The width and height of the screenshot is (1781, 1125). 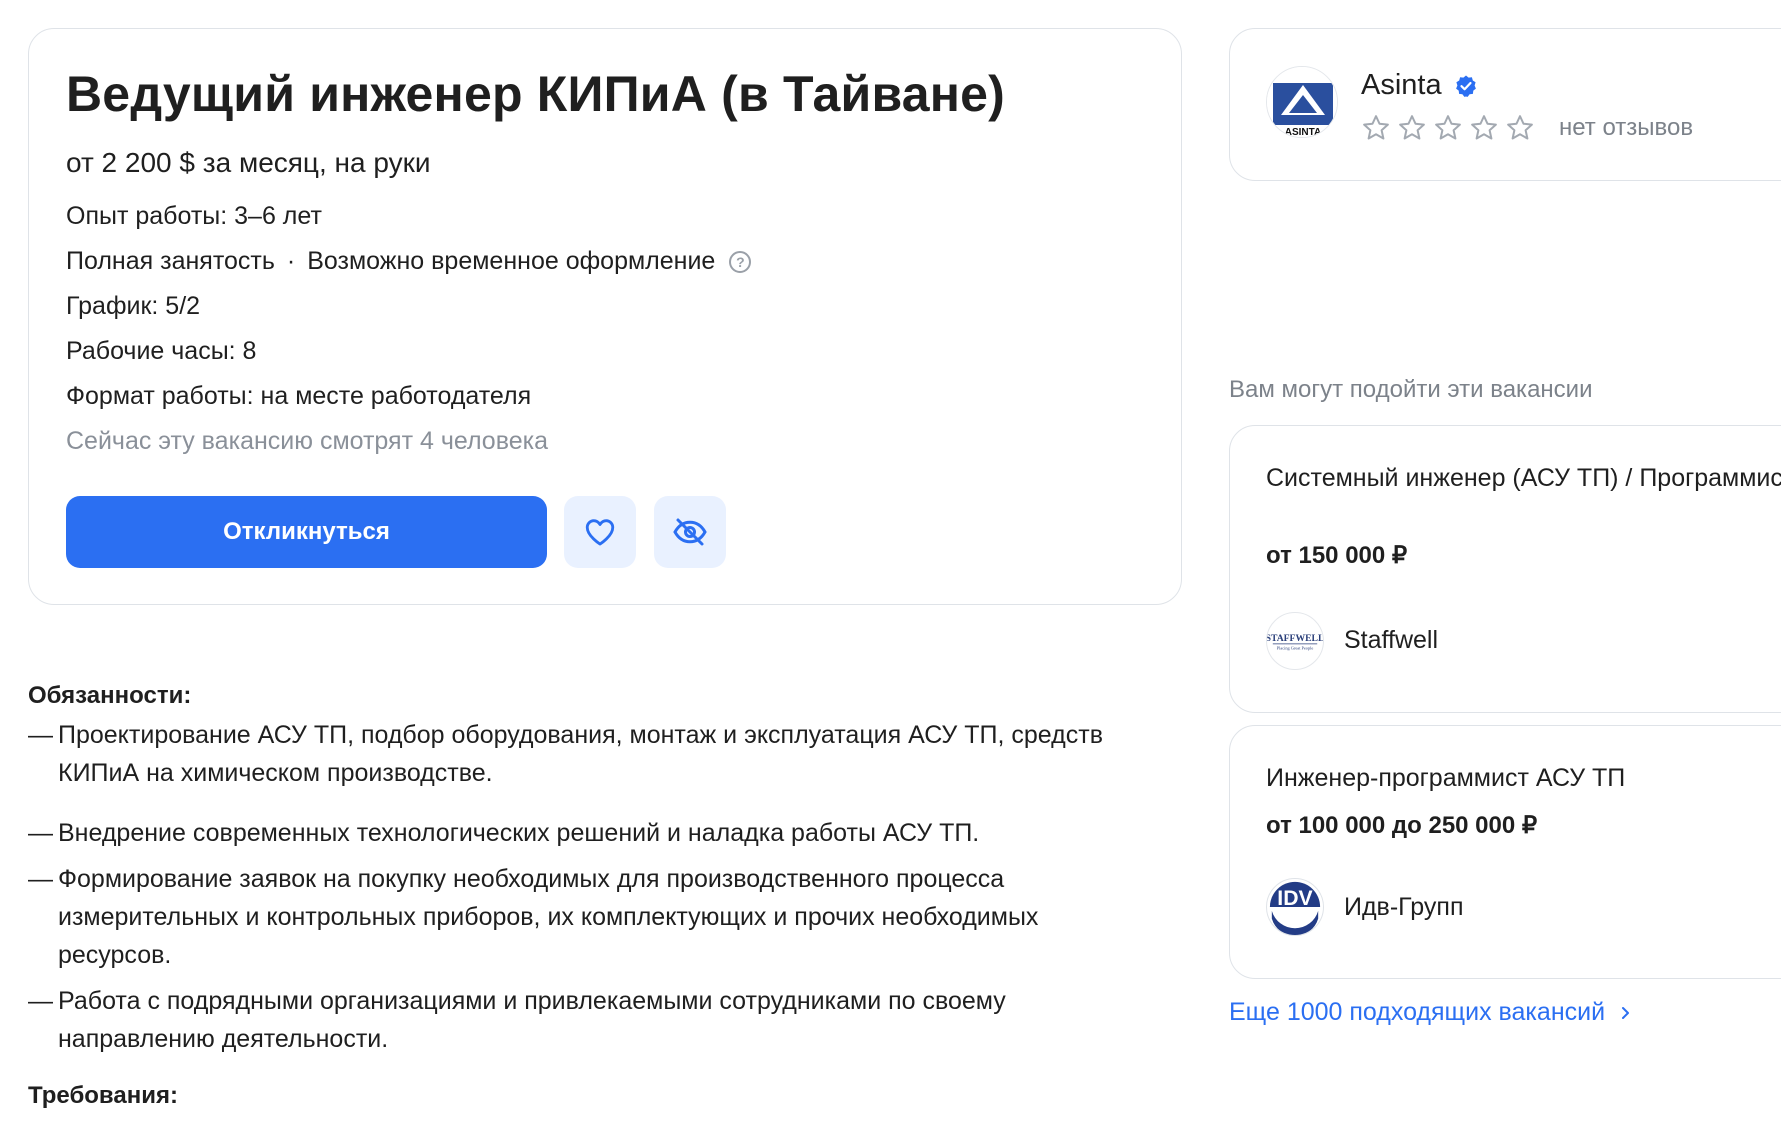 I want to click on rating: нет отзывов, so click(x=1527, y=128).